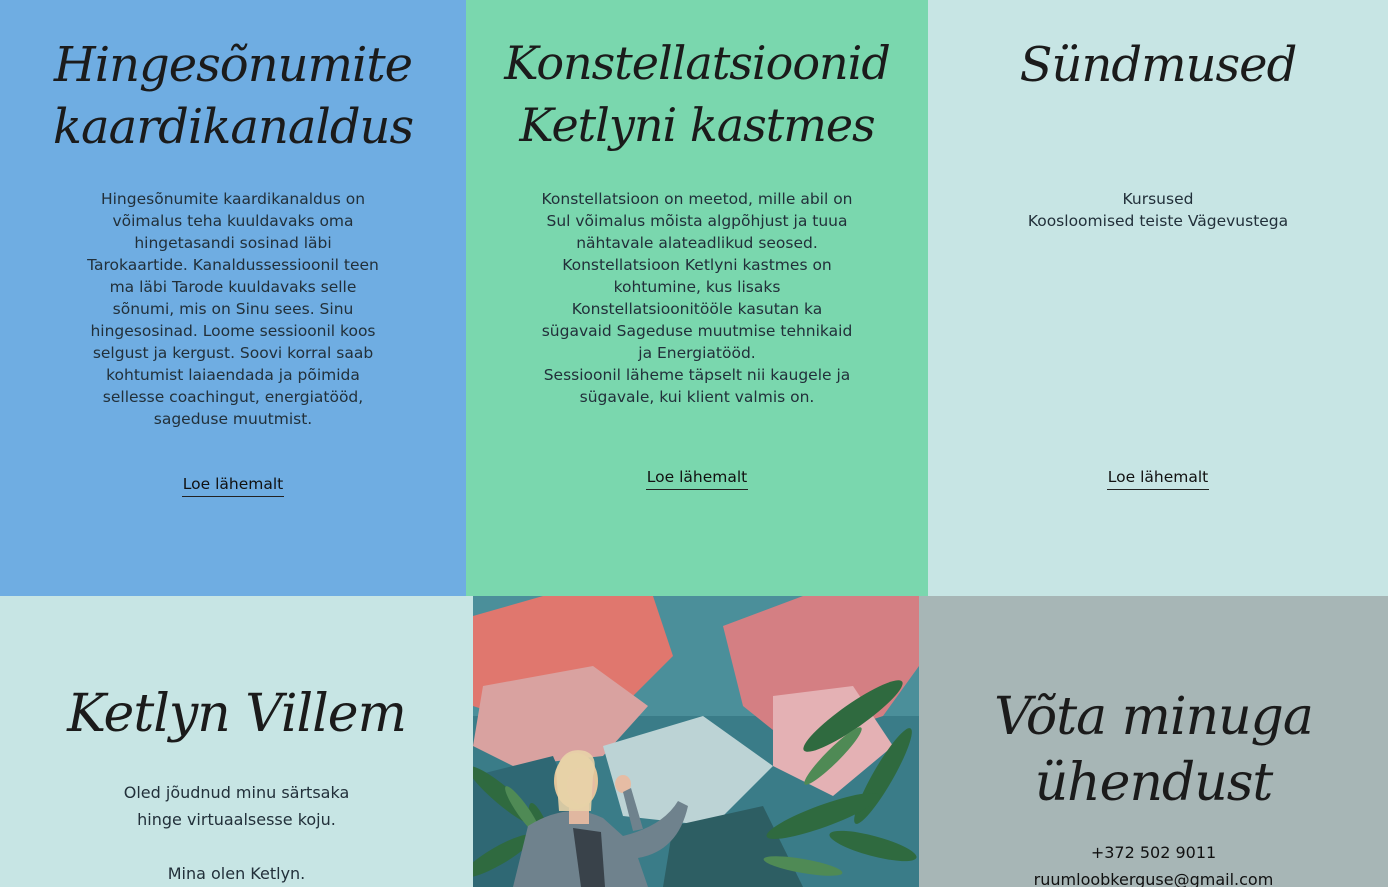 This screenshot has width=1388, height=887. I want to click on about-text-line: Oled jõudnud minu särtsaka, so click(236, 792).